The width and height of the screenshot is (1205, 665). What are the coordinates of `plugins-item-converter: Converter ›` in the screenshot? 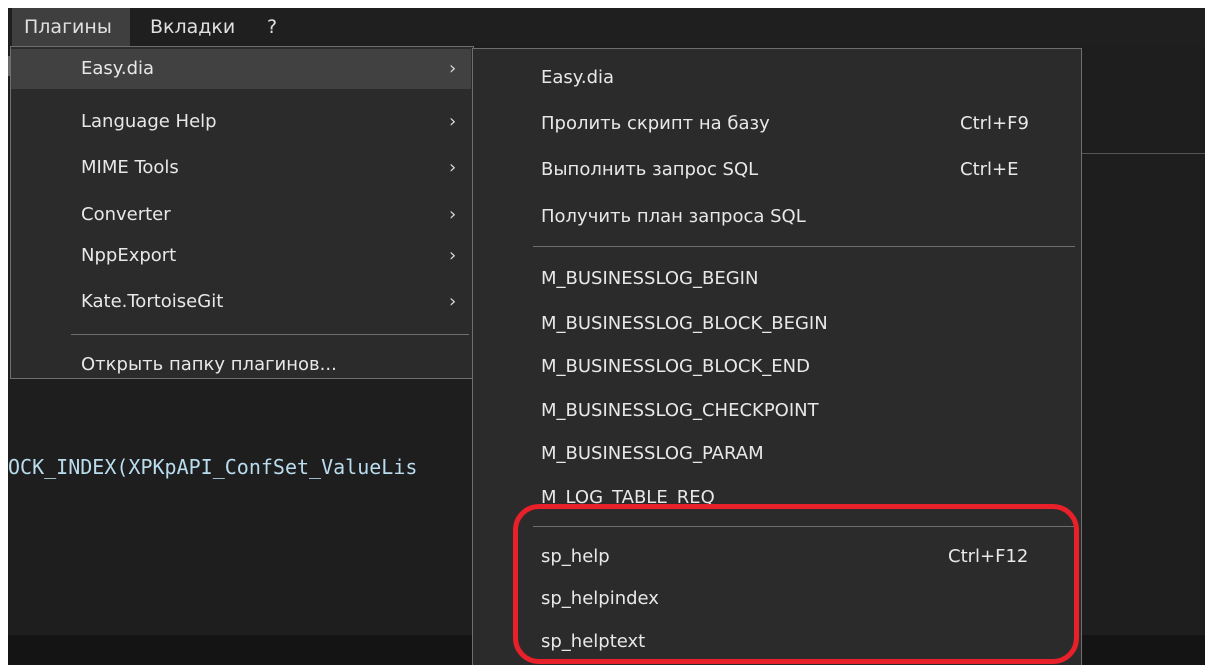 It's located at (241, 215).